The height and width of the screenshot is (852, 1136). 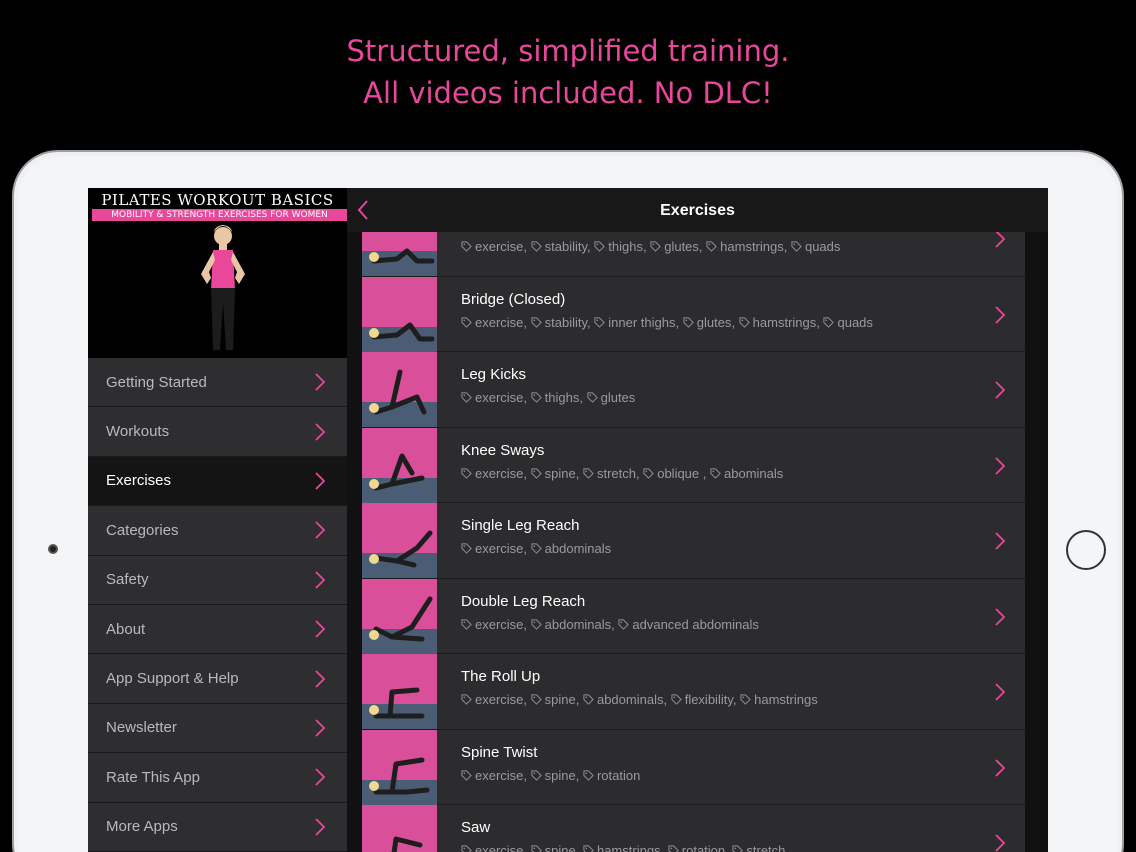 What do you see at coordinates (568, 51) in the screenshot?
I see `promo-headline-line1: Structured, simplified training.` at bounding box center [568, 51].